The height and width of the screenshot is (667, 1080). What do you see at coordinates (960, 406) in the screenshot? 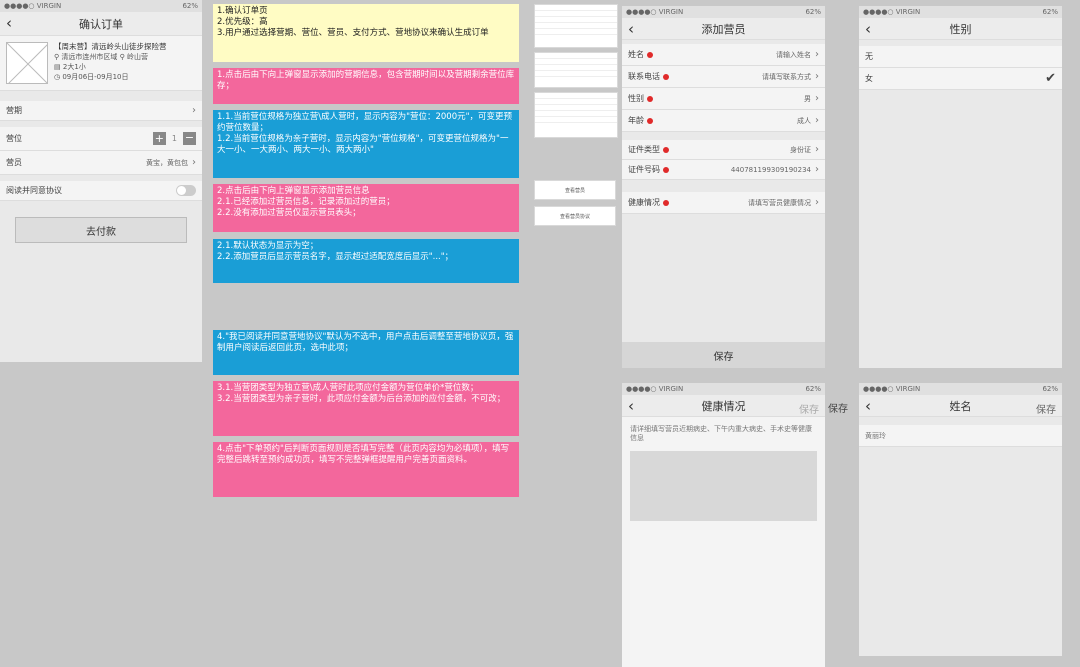
I see `nav-bar: ‹ 姓名 保存` at bounding box center [960, 406].